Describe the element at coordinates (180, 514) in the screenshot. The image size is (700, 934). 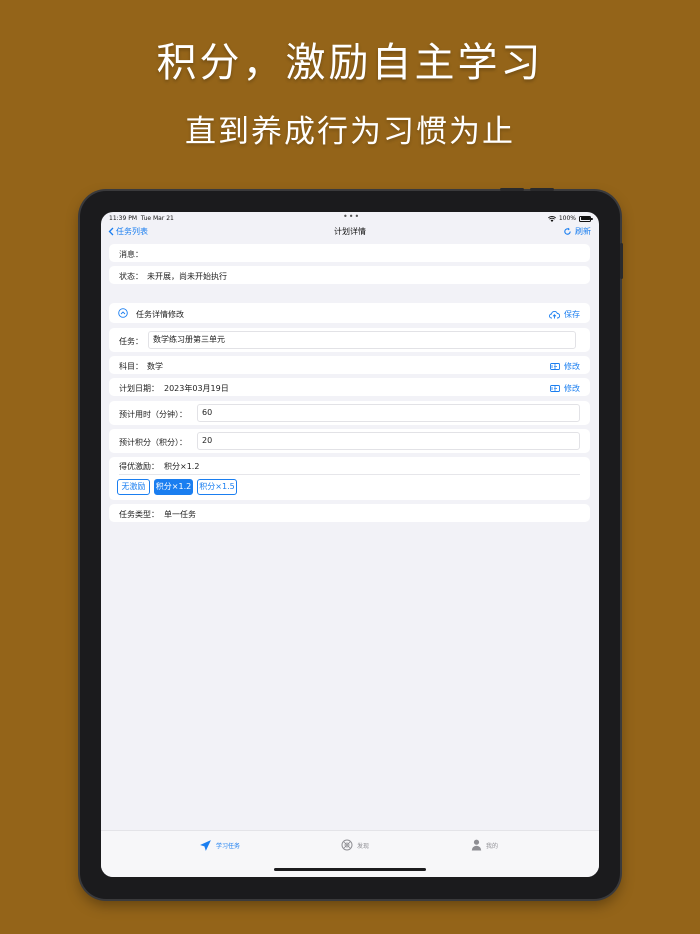
I see `task-type-value: 单一任务` at that location.